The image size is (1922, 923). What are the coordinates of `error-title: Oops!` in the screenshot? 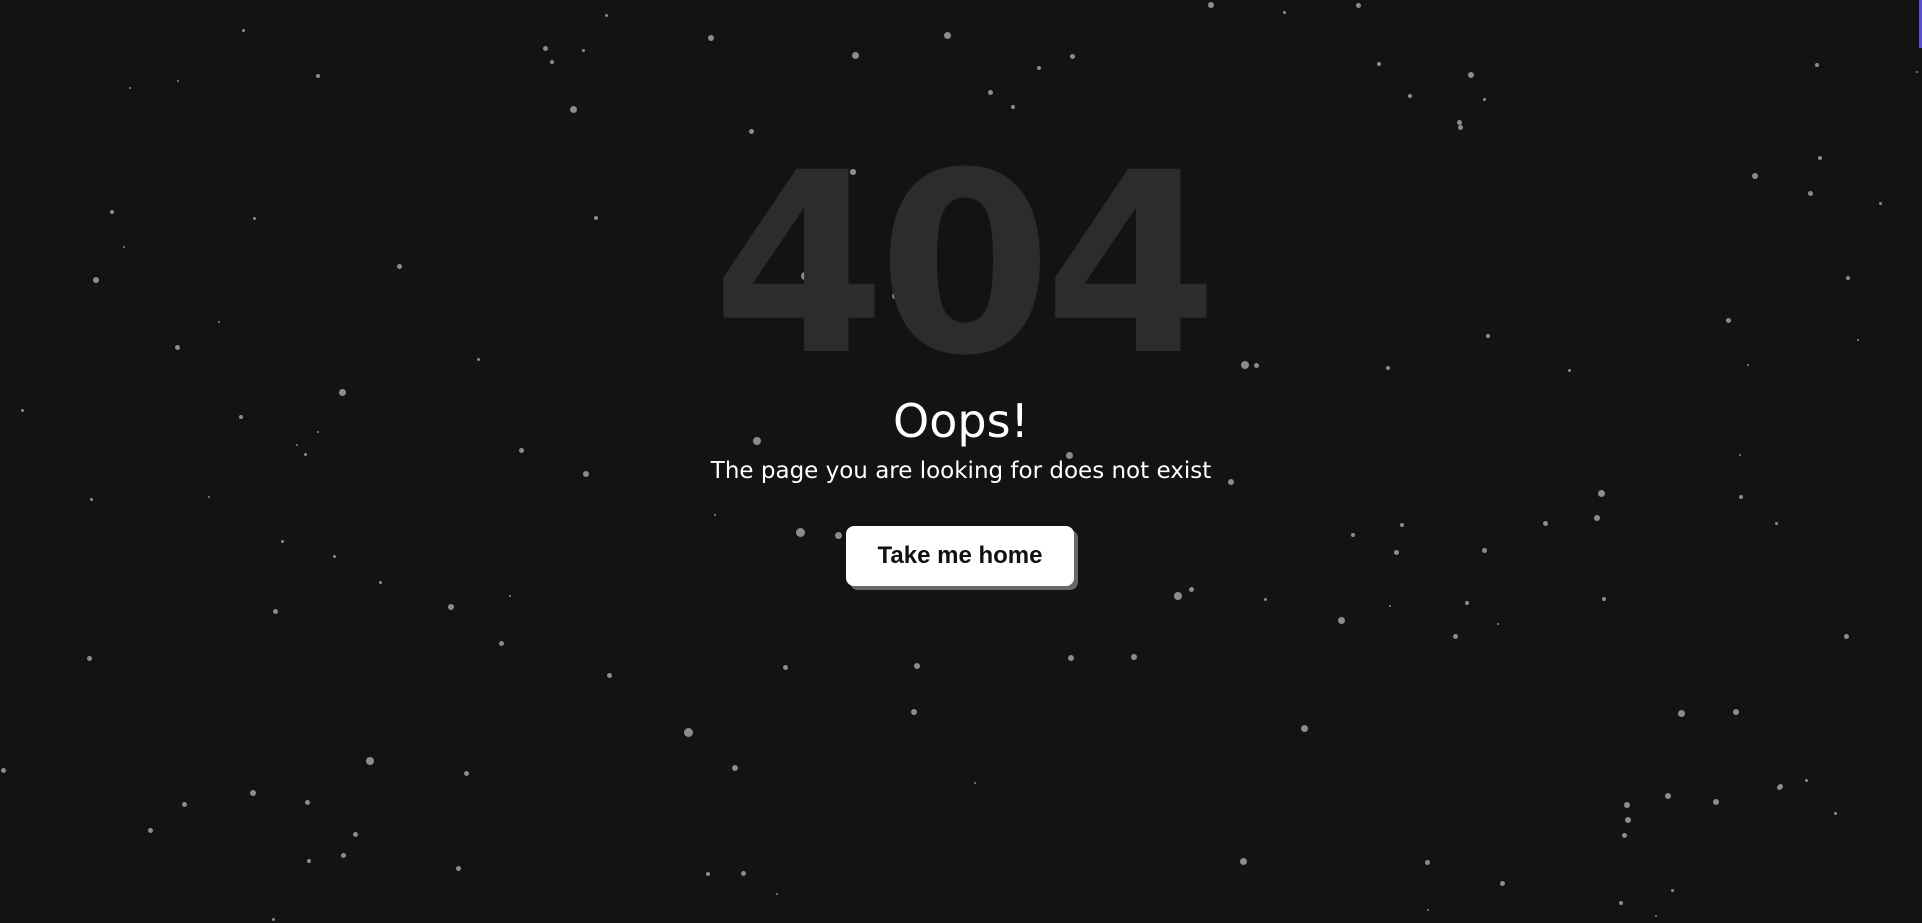 It's located at (961, 421).